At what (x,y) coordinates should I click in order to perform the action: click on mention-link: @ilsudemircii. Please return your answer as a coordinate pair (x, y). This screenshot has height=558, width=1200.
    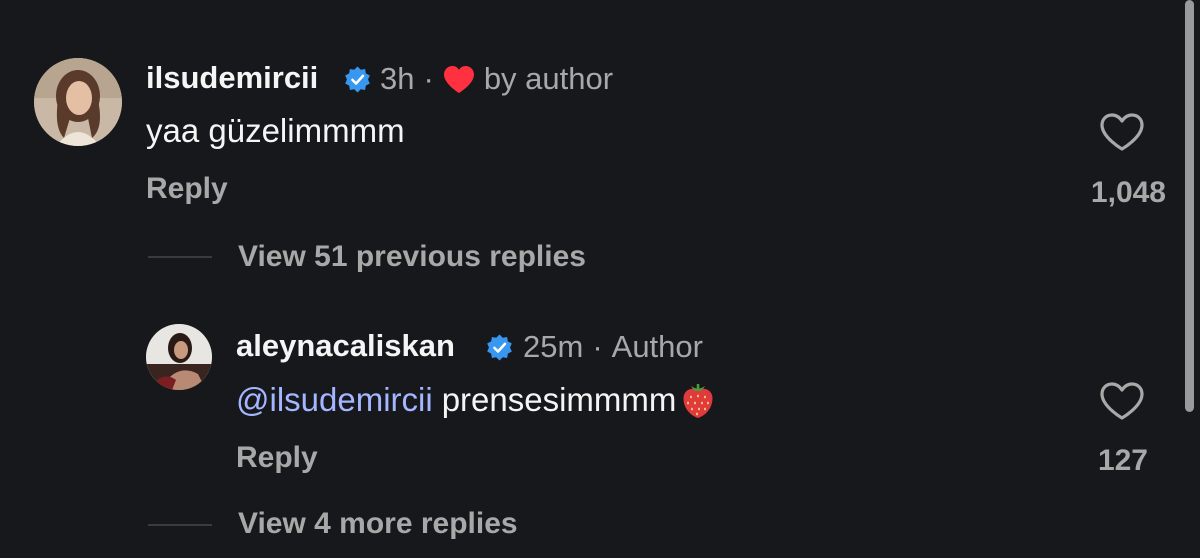
    Looking at the image, I should click on (334, 400).